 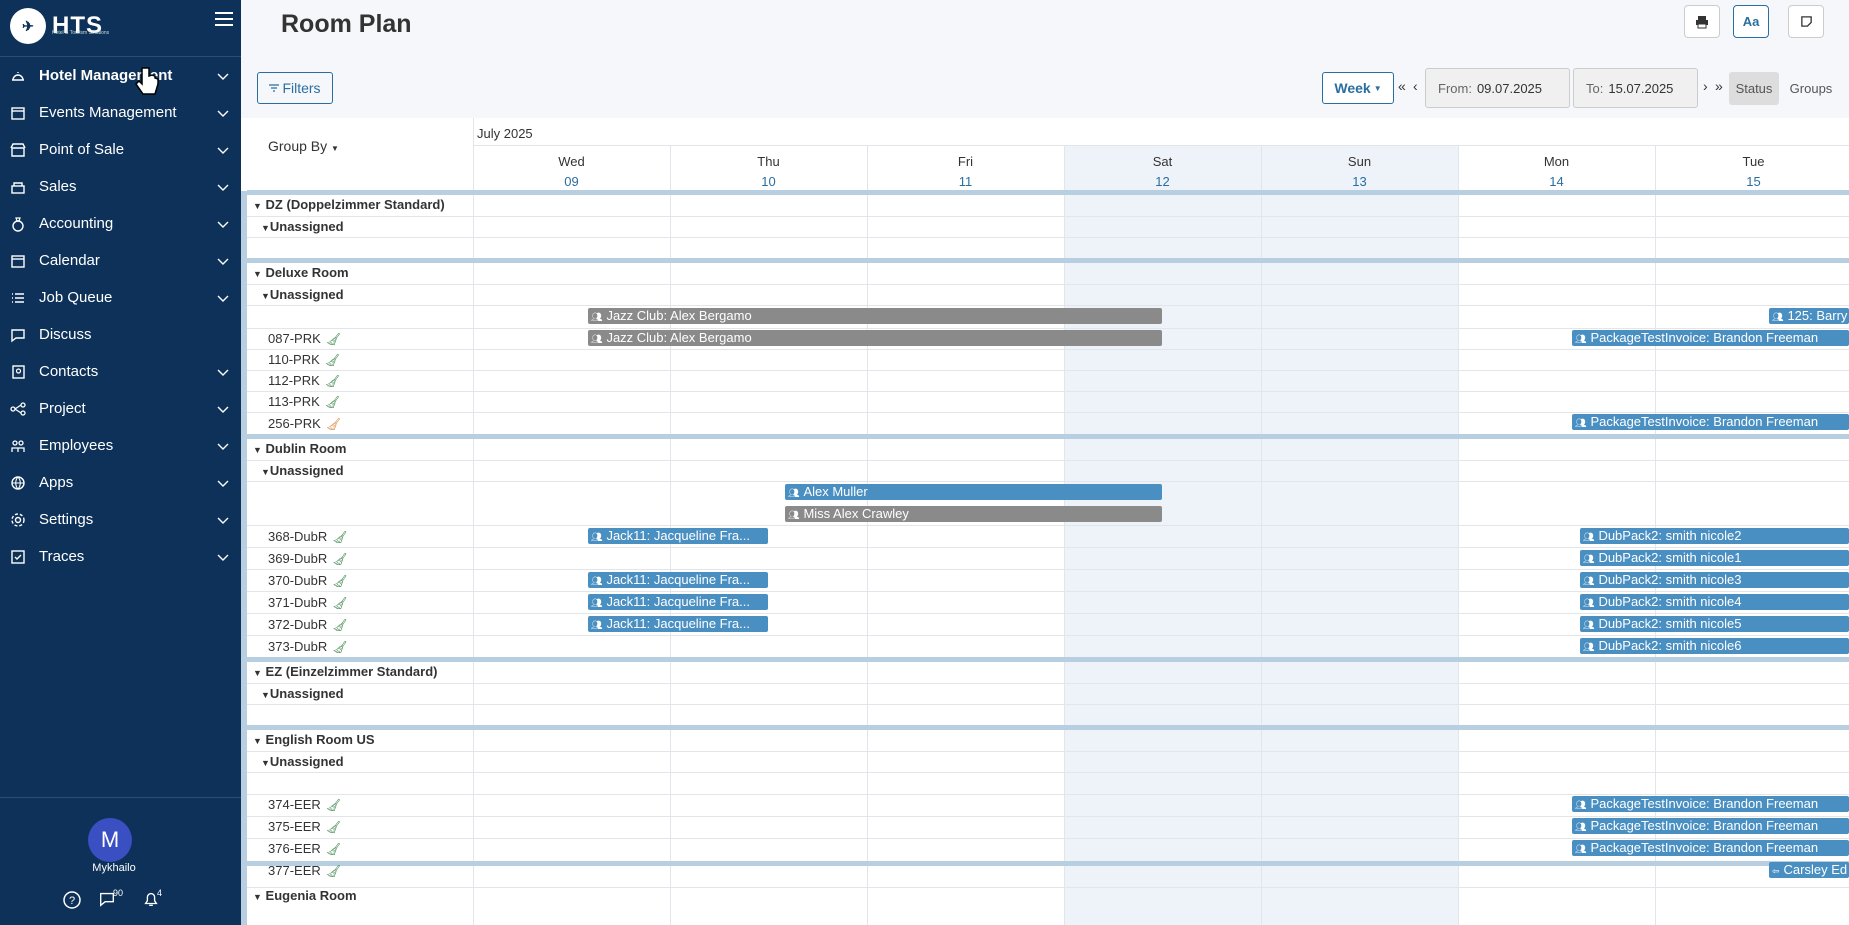 I want to click on category-row: ▼ EZ (Einzelzimmer Standard), so click(x=345, y=671).